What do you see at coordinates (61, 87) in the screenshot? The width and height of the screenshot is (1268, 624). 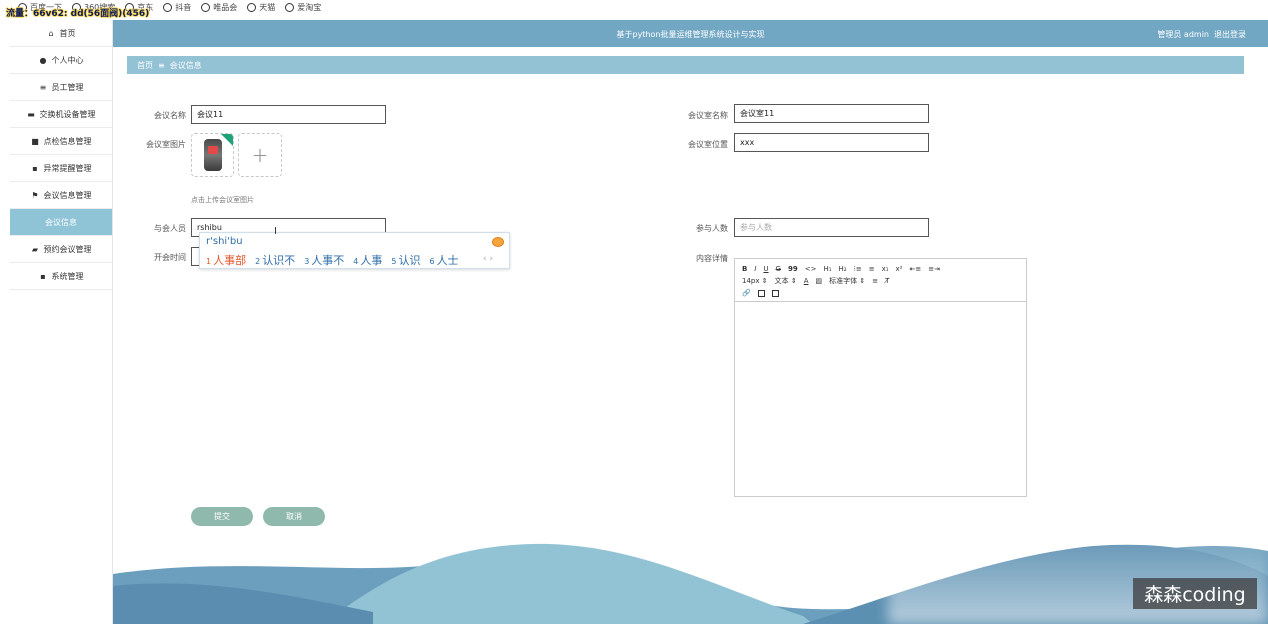 I see `sidebar-item-staff: ≡ 员工管理` at bounding box center [61, 87].